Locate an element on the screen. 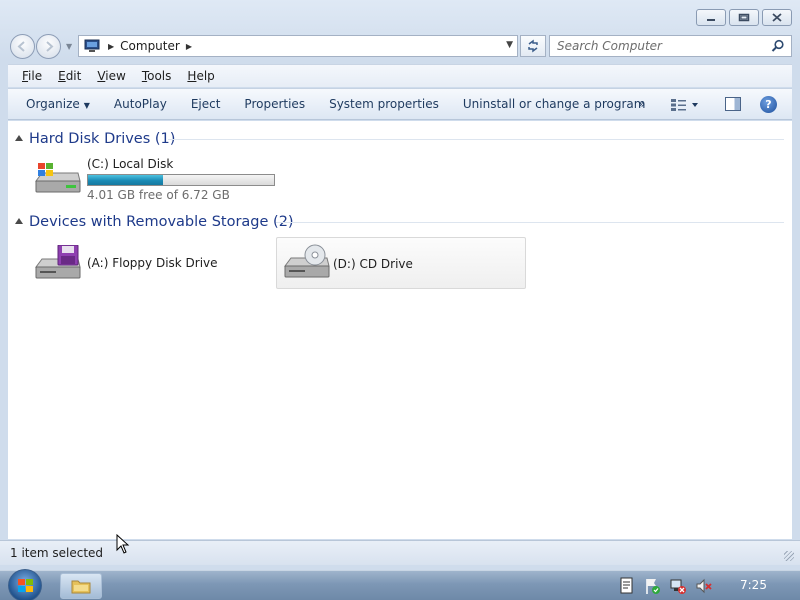  properties-button: Properties is located at coordinates (274, 104).